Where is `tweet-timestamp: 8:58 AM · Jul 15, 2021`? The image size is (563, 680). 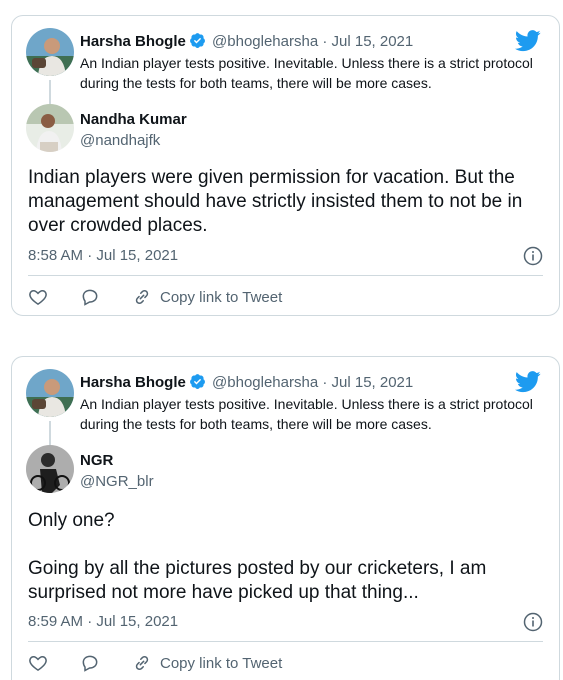
tweet-timestamp: 8:58 AM · Jul 15, 2021 is located at coordinates (103, 256).